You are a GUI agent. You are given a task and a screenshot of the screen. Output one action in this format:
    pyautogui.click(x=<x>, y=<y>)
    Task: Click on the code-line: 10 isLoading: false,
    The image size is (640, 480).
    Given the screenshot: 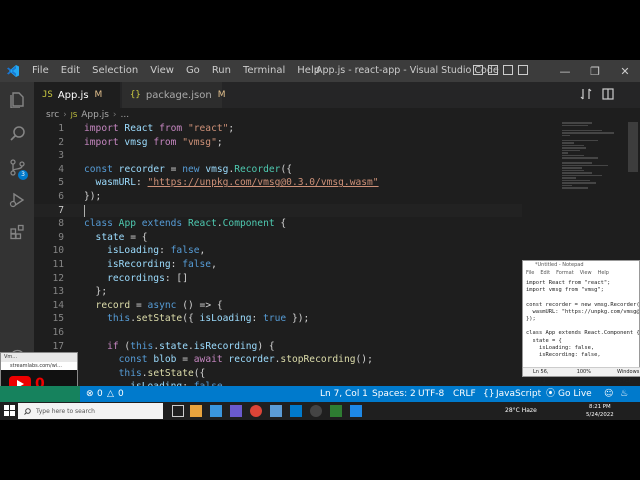 What is the action you would take?
    pyautogui.click(x=278, y=251)
    